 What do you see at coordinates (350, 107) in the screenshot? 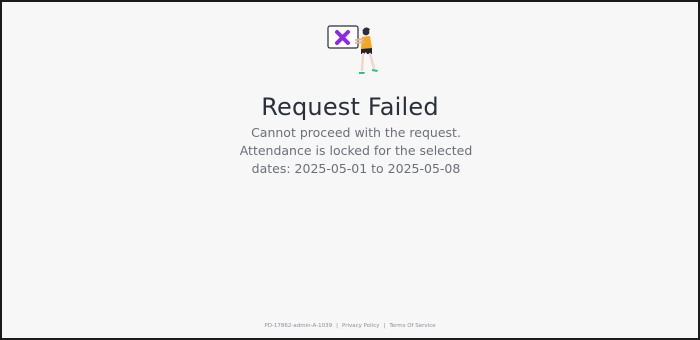
I see `page-title: Request Failed` at bounding box center [350, 107].